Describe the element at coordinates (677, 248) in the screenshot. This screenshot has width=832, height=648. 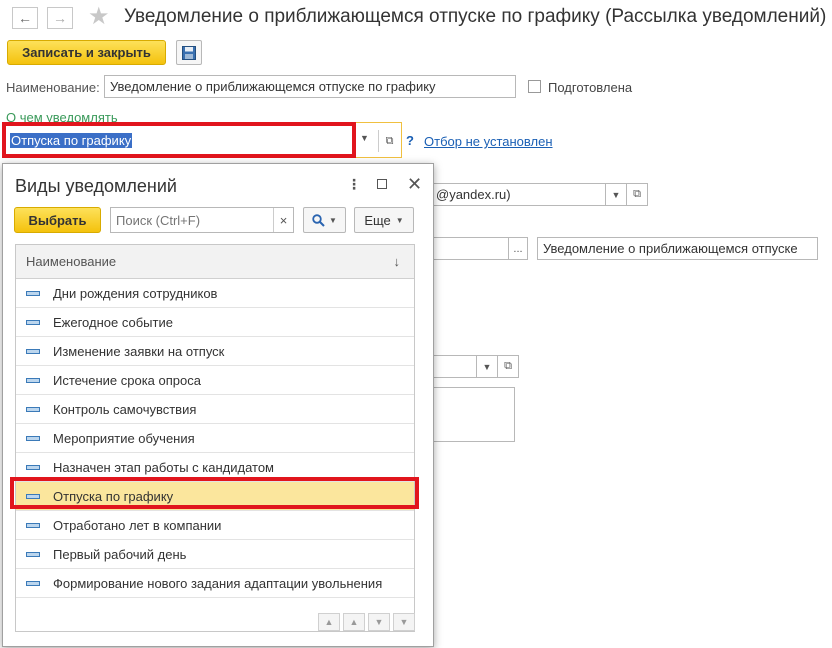
I see `subject-field: Уведомление о приближающемся отпуске` at that location.